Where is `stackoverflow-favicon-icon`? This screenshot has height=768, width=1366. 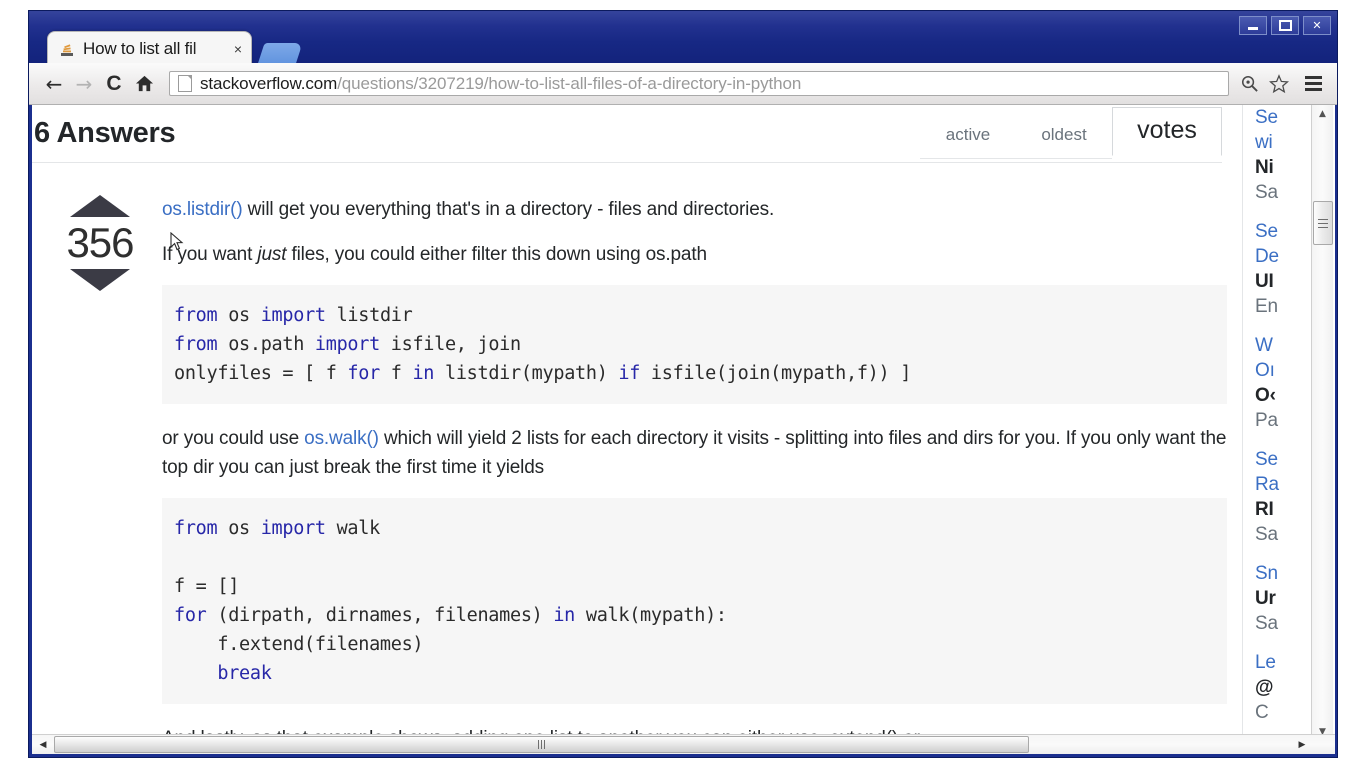 stackoverflow-favicon-icon is located at coordinates (67, 49).